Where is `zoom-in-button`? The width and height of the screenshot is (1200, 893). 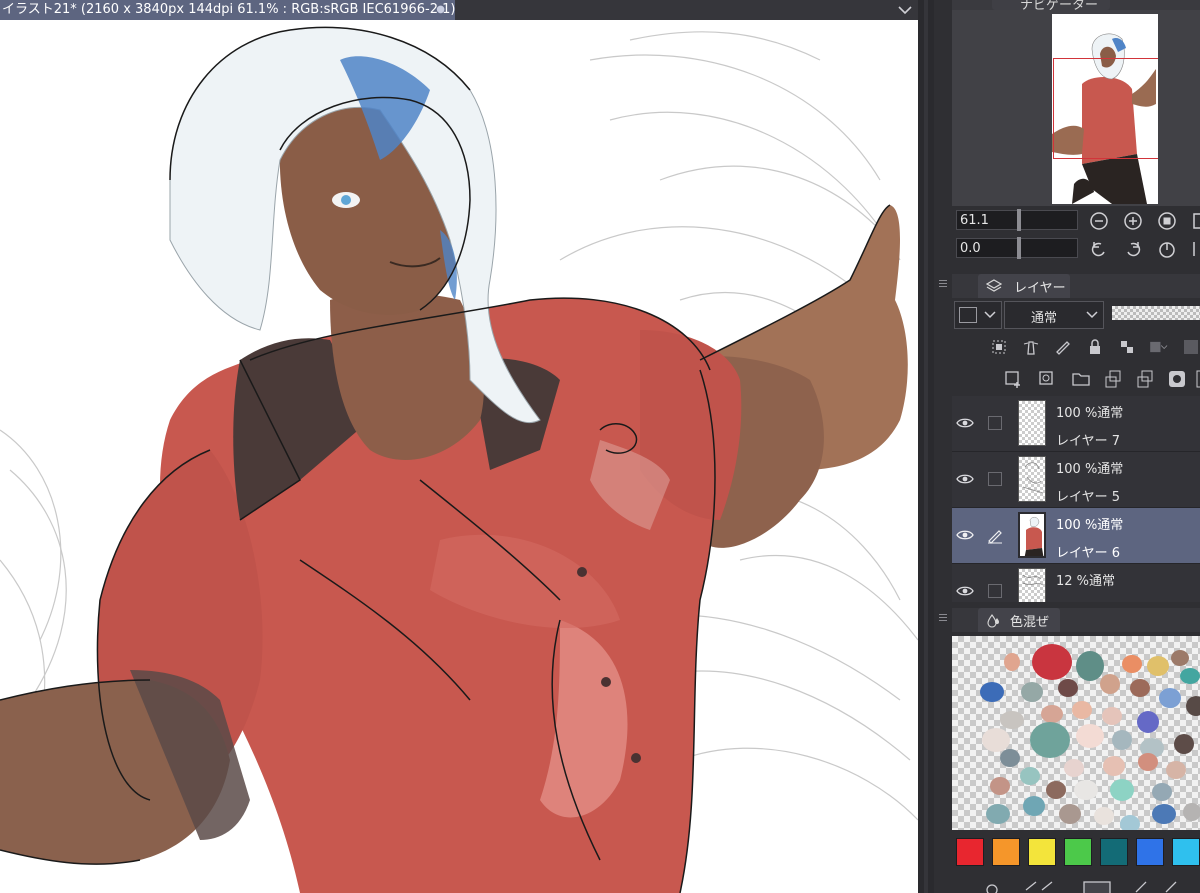 zoom-in-button is located at coordinates (1133, 221).